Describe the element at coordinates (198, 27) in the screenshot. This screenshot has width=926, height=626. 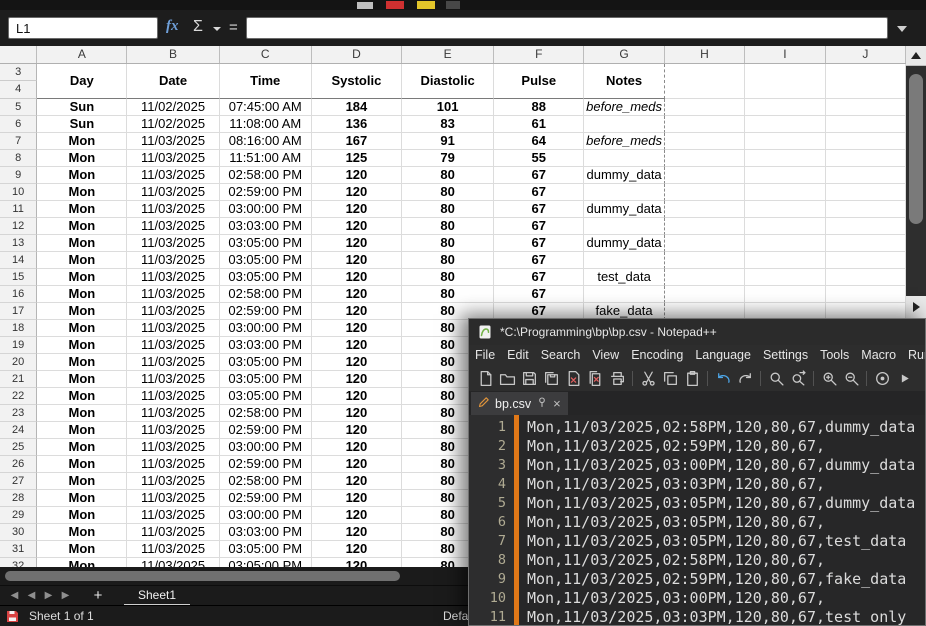
I see `autosum-icon: Σ` at that location.